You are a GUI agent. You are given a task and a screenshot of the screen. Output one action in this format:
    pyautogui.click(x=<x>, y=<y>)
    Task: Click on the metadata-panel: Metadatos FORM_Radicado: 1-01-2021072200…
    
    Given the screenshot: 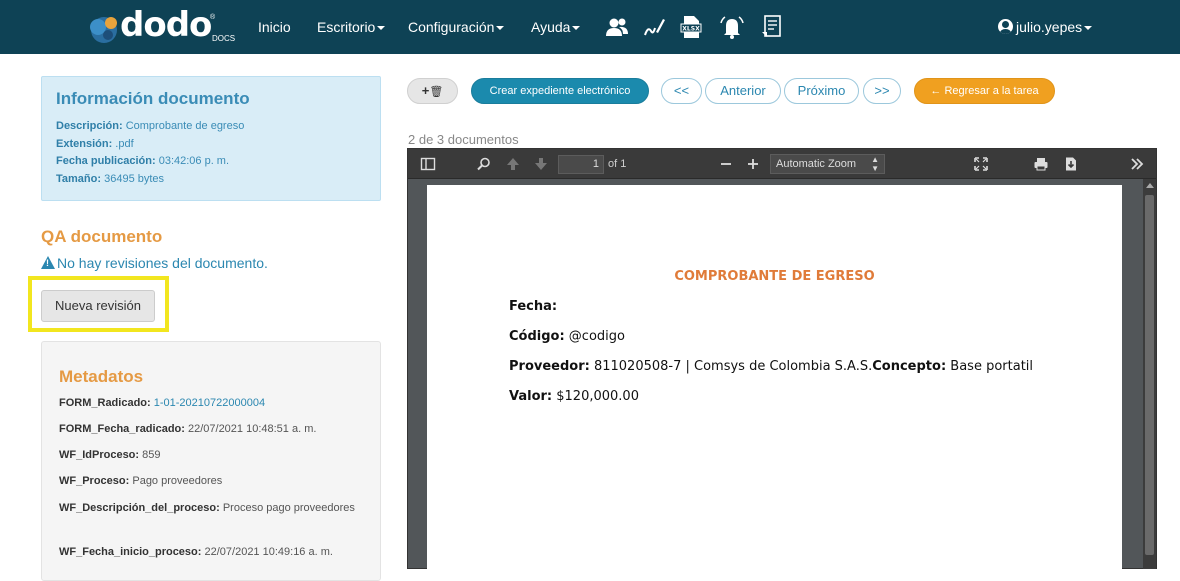 What is the action you would take?
    pyautogui.click(x=211, y=461)
    